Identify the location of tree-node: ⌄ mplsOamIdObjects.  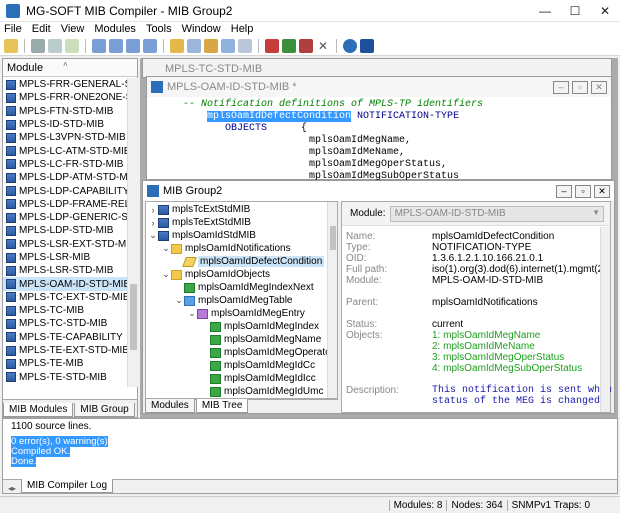
(237, 274).